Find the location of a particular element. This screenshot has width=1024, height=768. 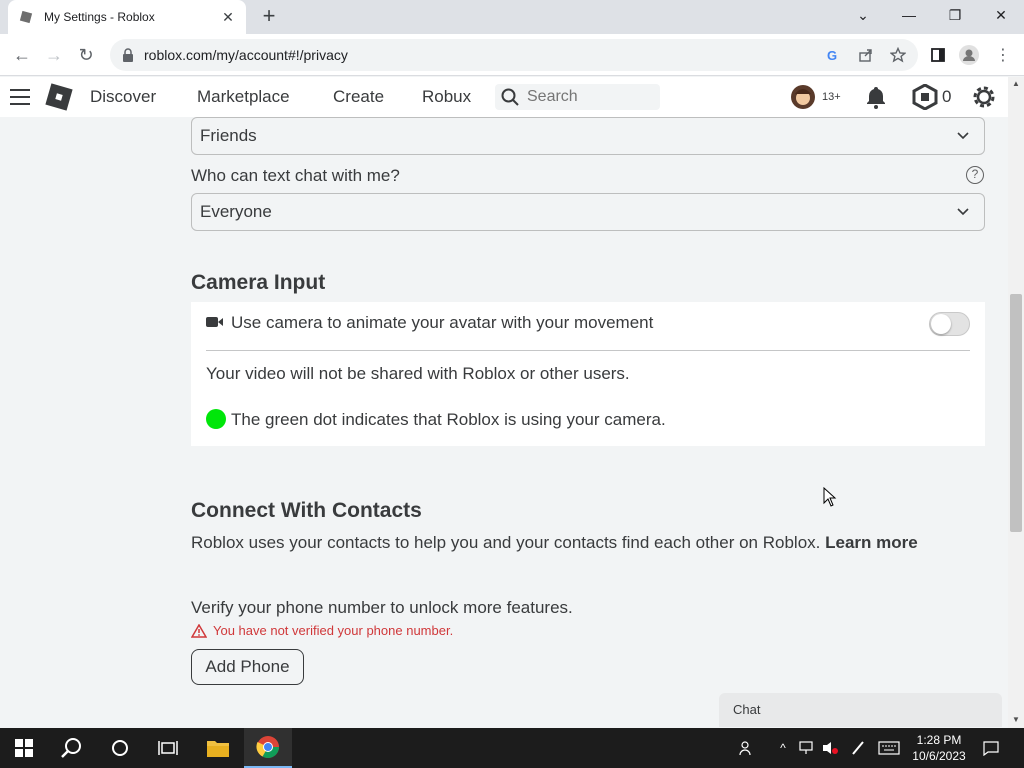

avatar-icon is located at coordinates (803, 97).